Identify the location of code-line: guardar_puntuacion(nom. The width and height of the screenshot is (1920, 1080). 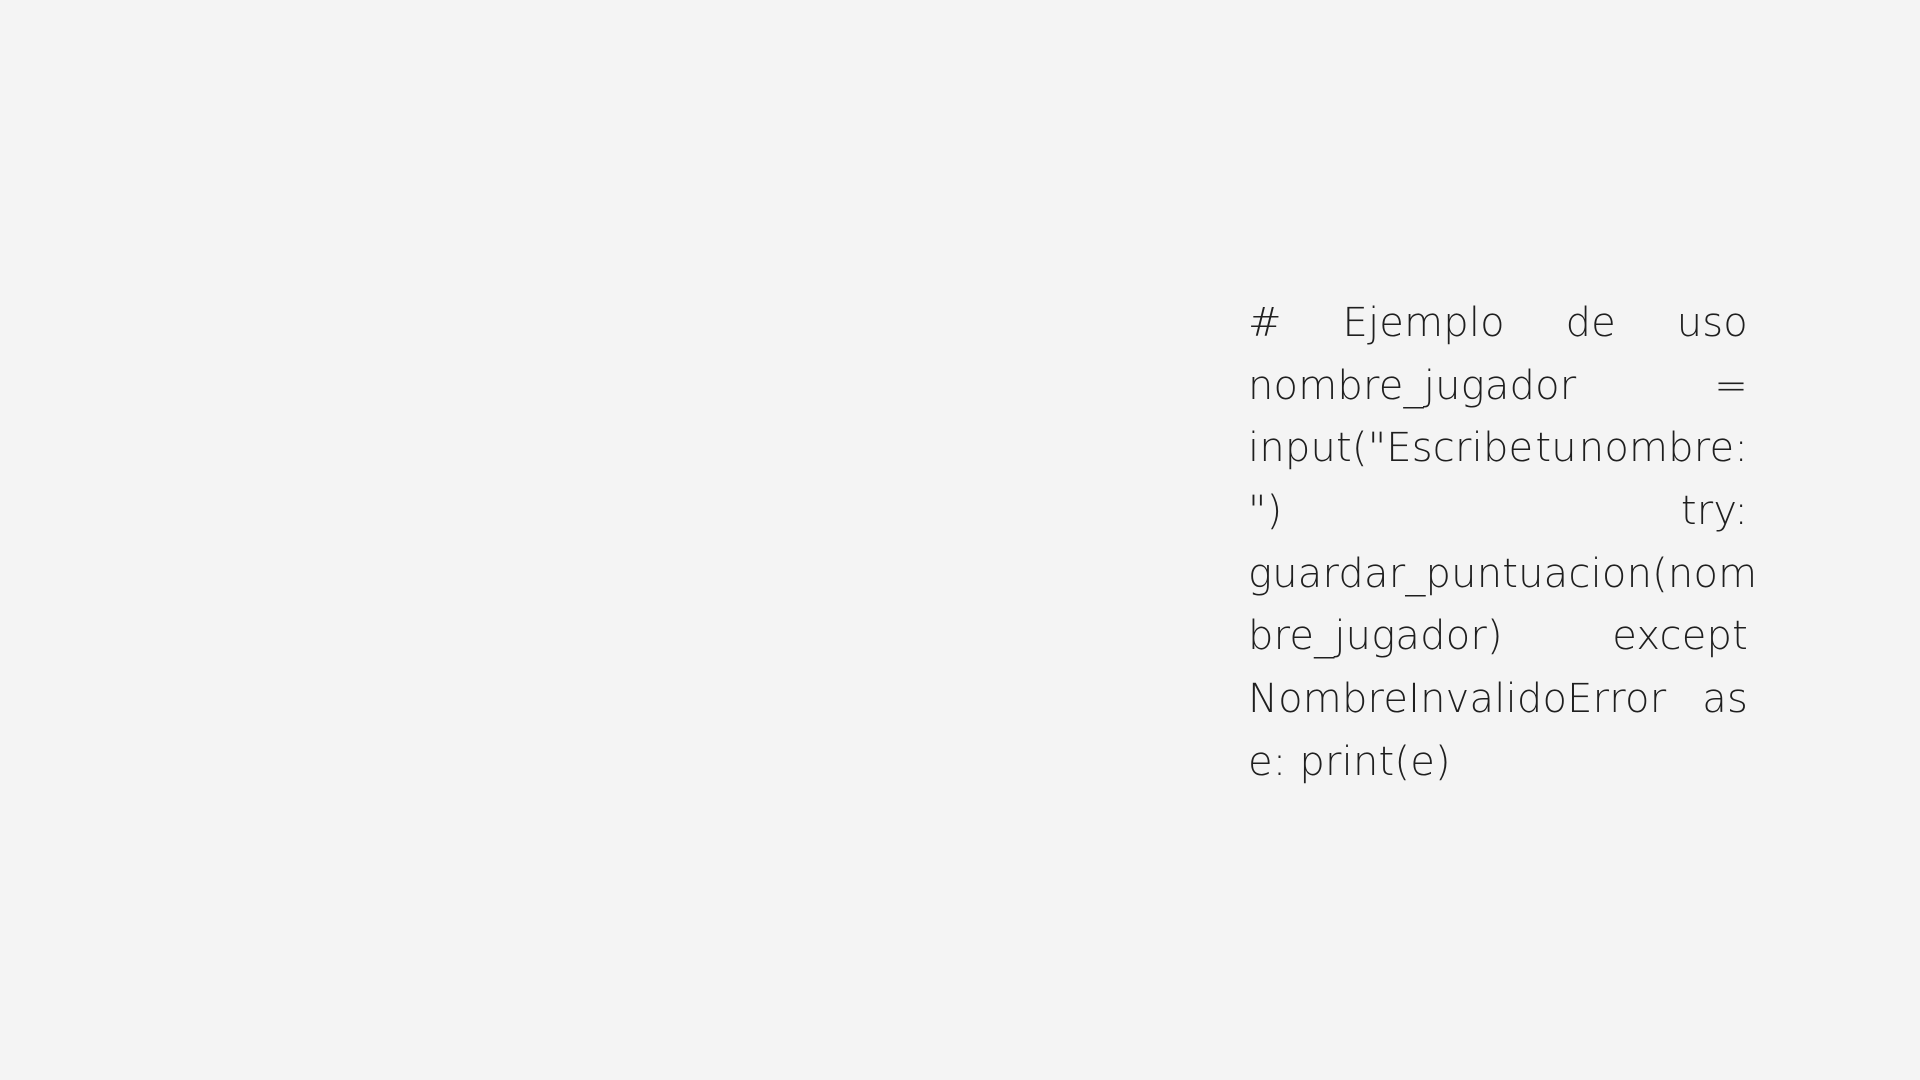
(1502, 574).